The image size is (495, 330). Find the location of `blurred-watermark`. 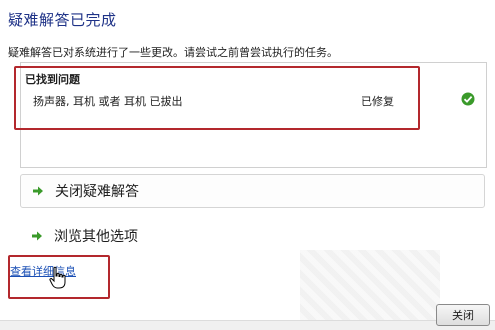

blurred-watermark is located at coordinates (370, 285).